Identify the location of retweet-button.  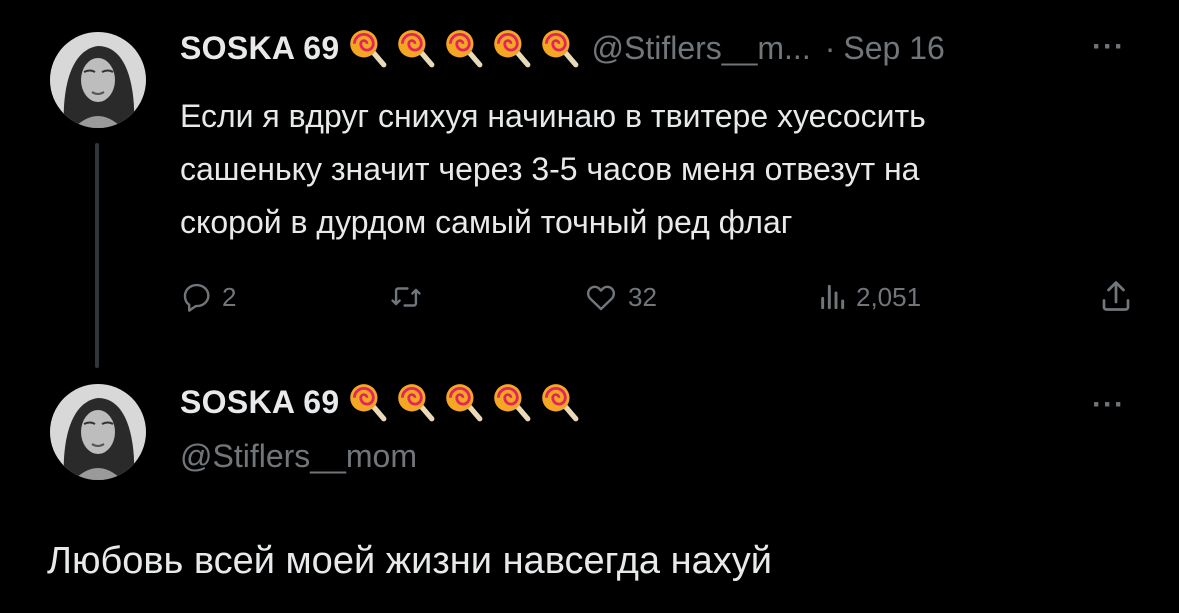
(410, 297).